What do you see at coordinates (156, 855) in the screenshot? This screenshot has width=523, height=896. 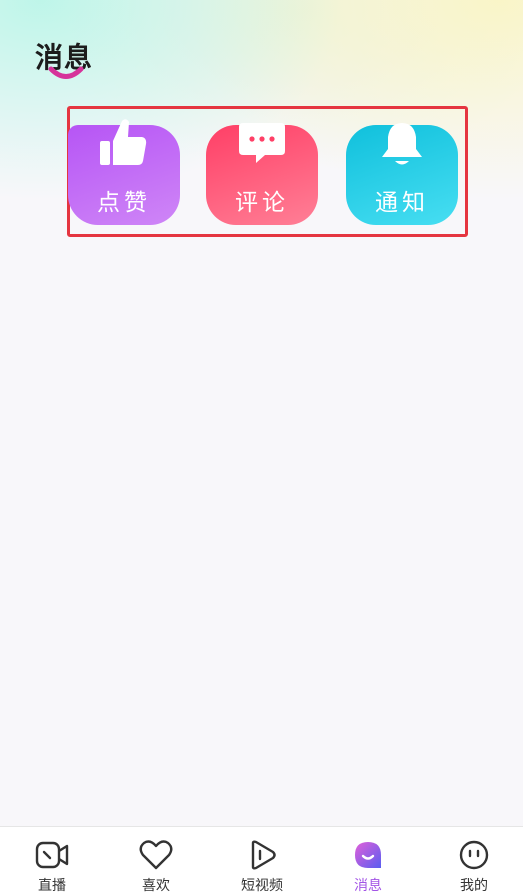 I see `heart-icon` at bounding box center [156, 855].